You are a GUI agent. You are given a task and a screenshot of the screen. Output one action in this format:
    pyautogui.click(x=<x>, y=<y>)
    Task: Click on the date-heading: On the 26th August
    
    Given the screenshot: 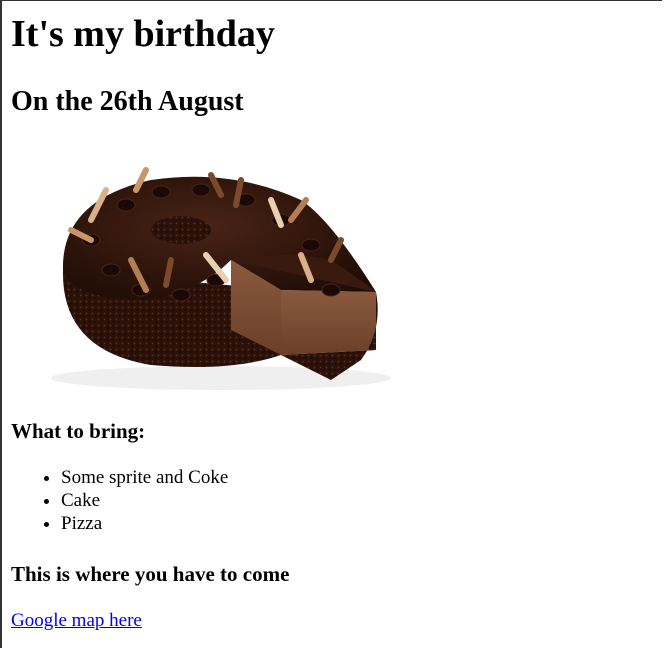 What is the action you would take?
    pyautogui.click(x=127, y=101)
    